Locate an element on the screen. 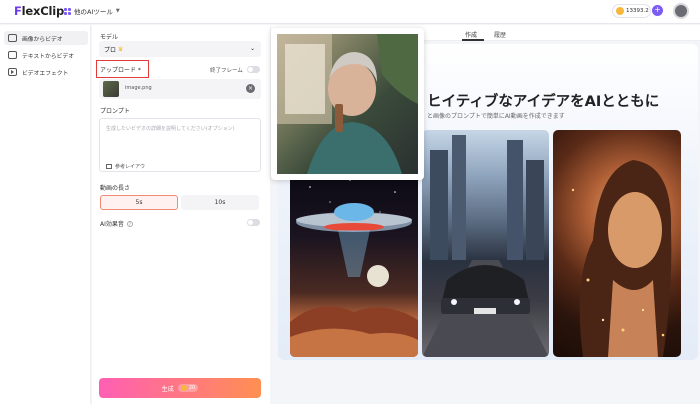  other-ai-tools-menu: 他のAIツール ▼ is located at coordinates (92, 11).